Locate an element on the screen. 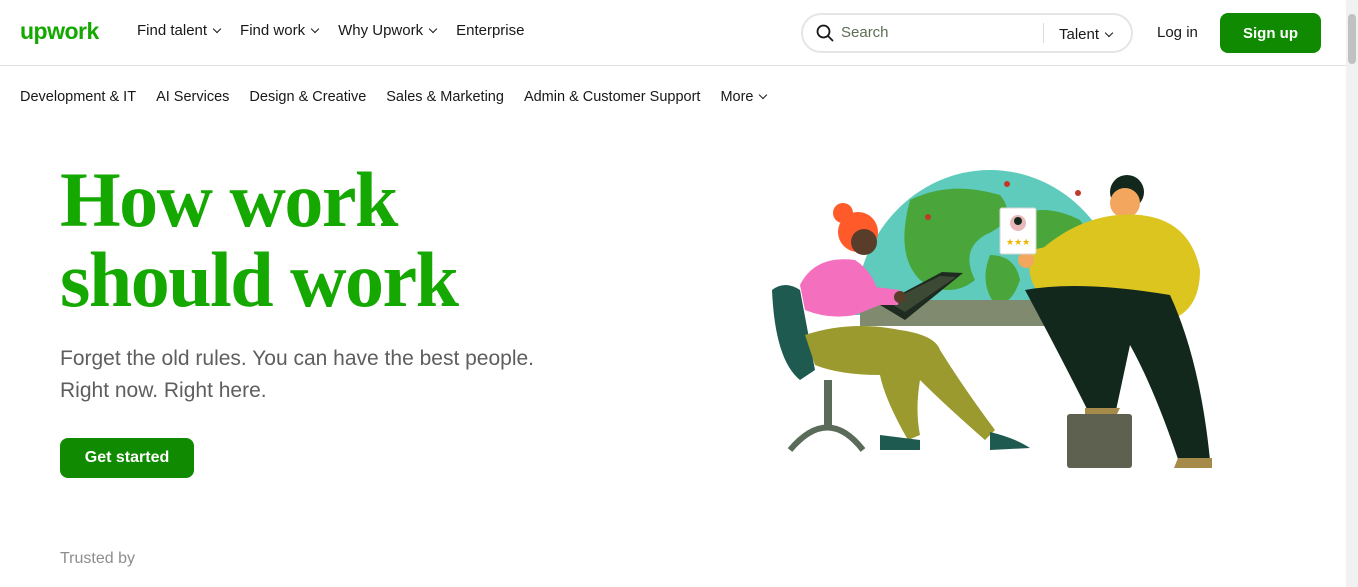 This screenshot has width=1358, height=587. search-divider is located at coordinates (1043, 33).